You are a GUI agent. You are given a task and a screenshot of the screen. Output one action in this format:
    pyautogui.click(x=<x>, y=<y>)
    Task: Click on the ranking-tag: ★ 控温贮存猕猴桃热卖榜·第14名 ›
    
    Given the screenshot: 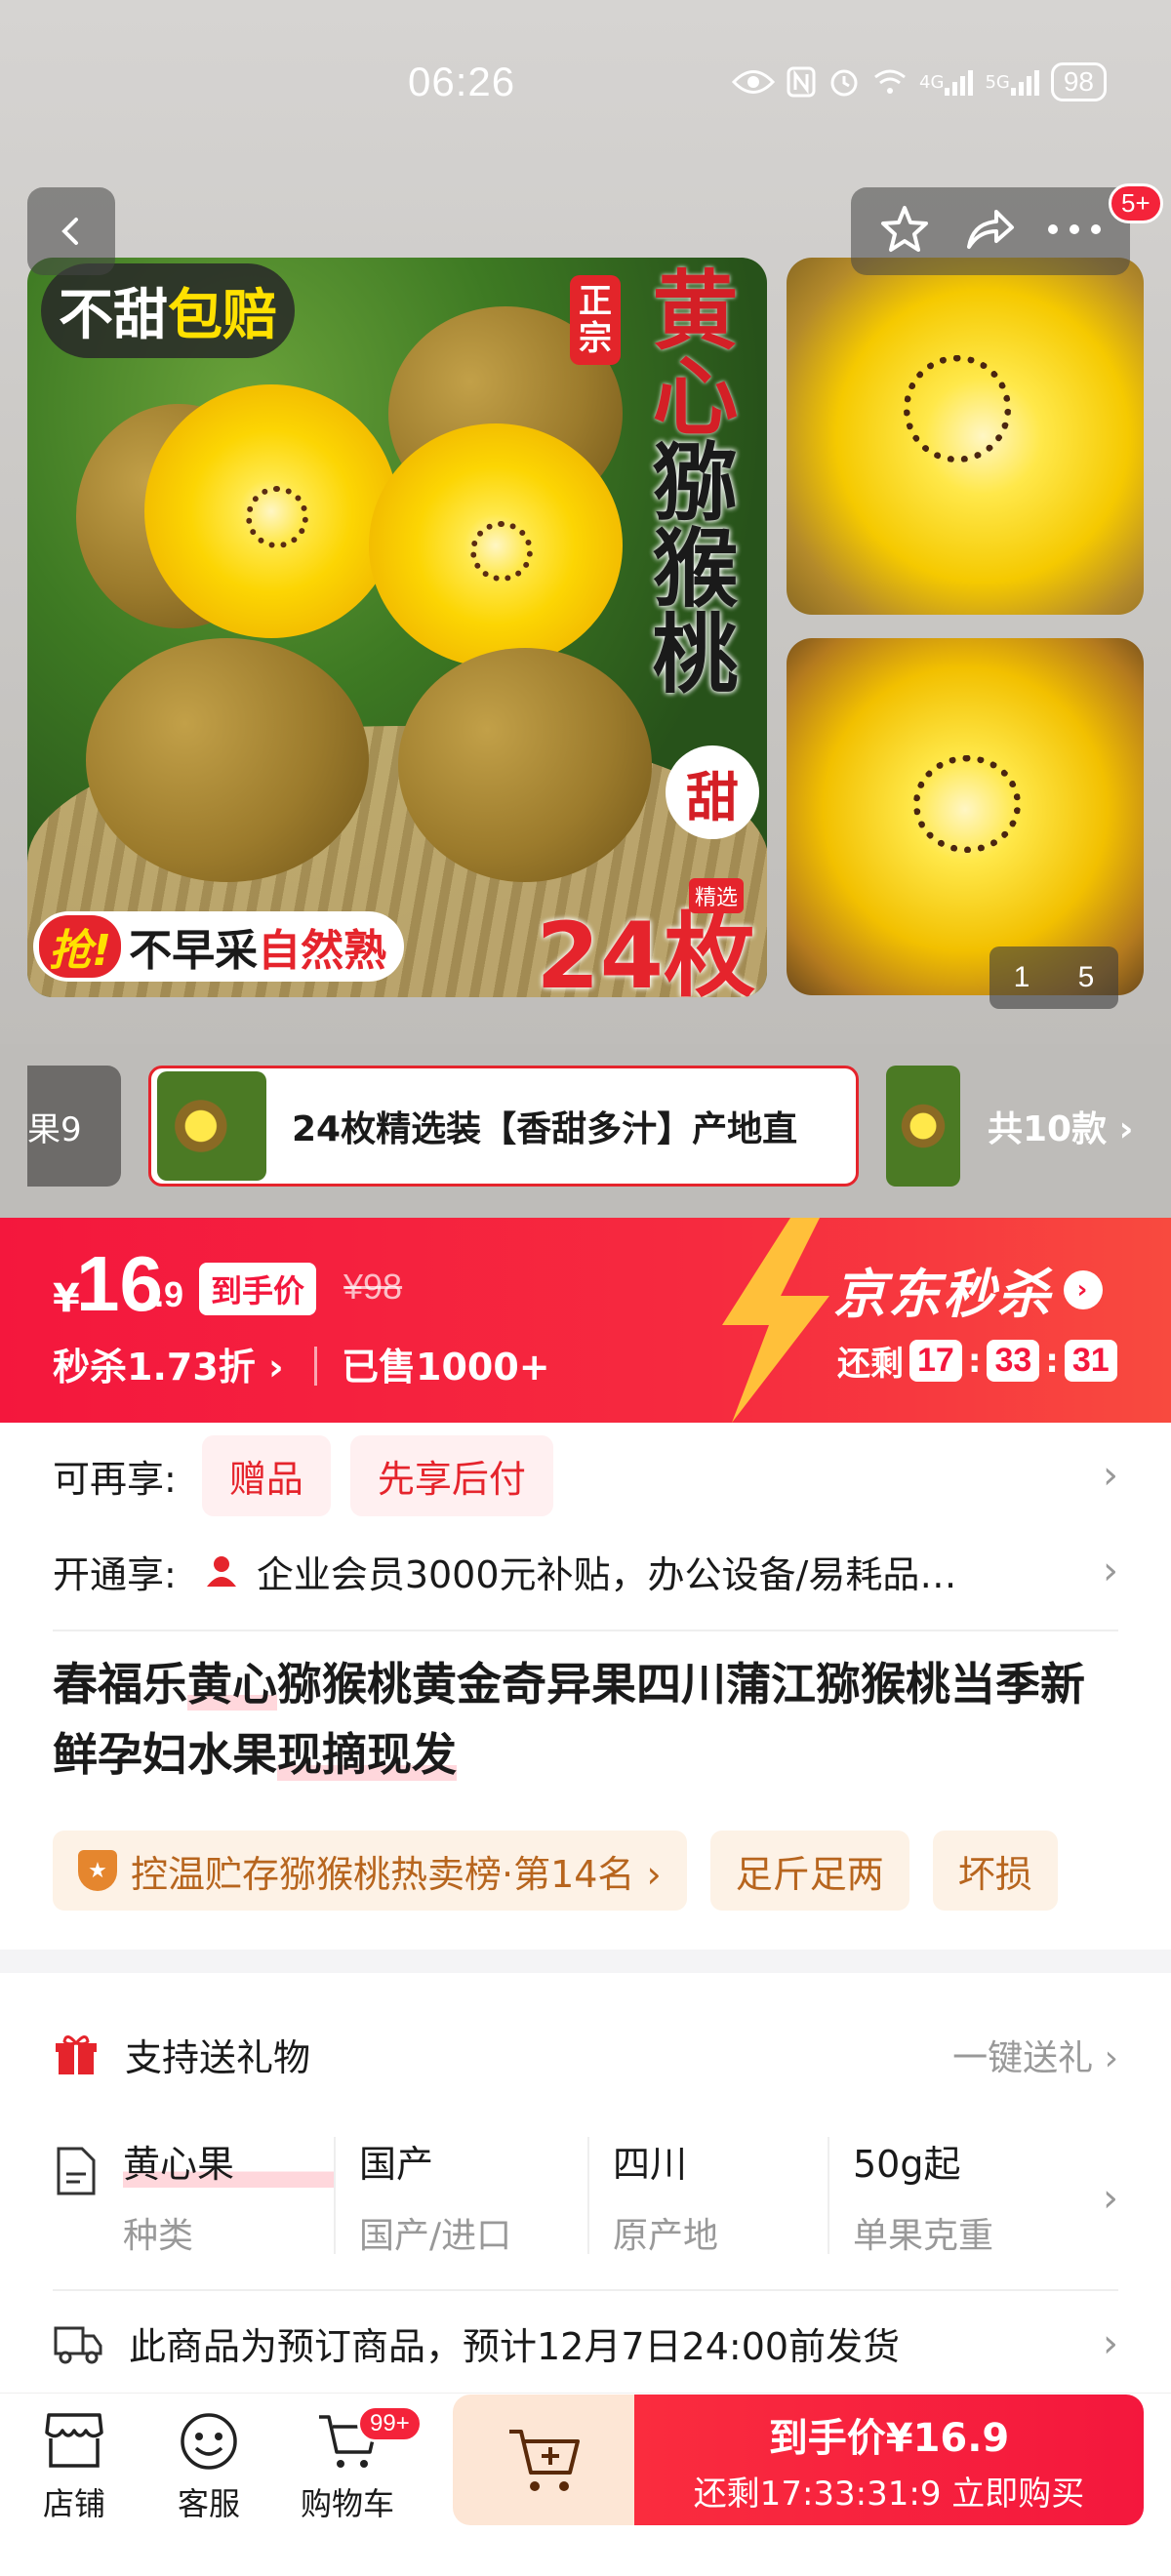 What is the action you would take?
    pyautogui.click(x=370, y=1871)
    